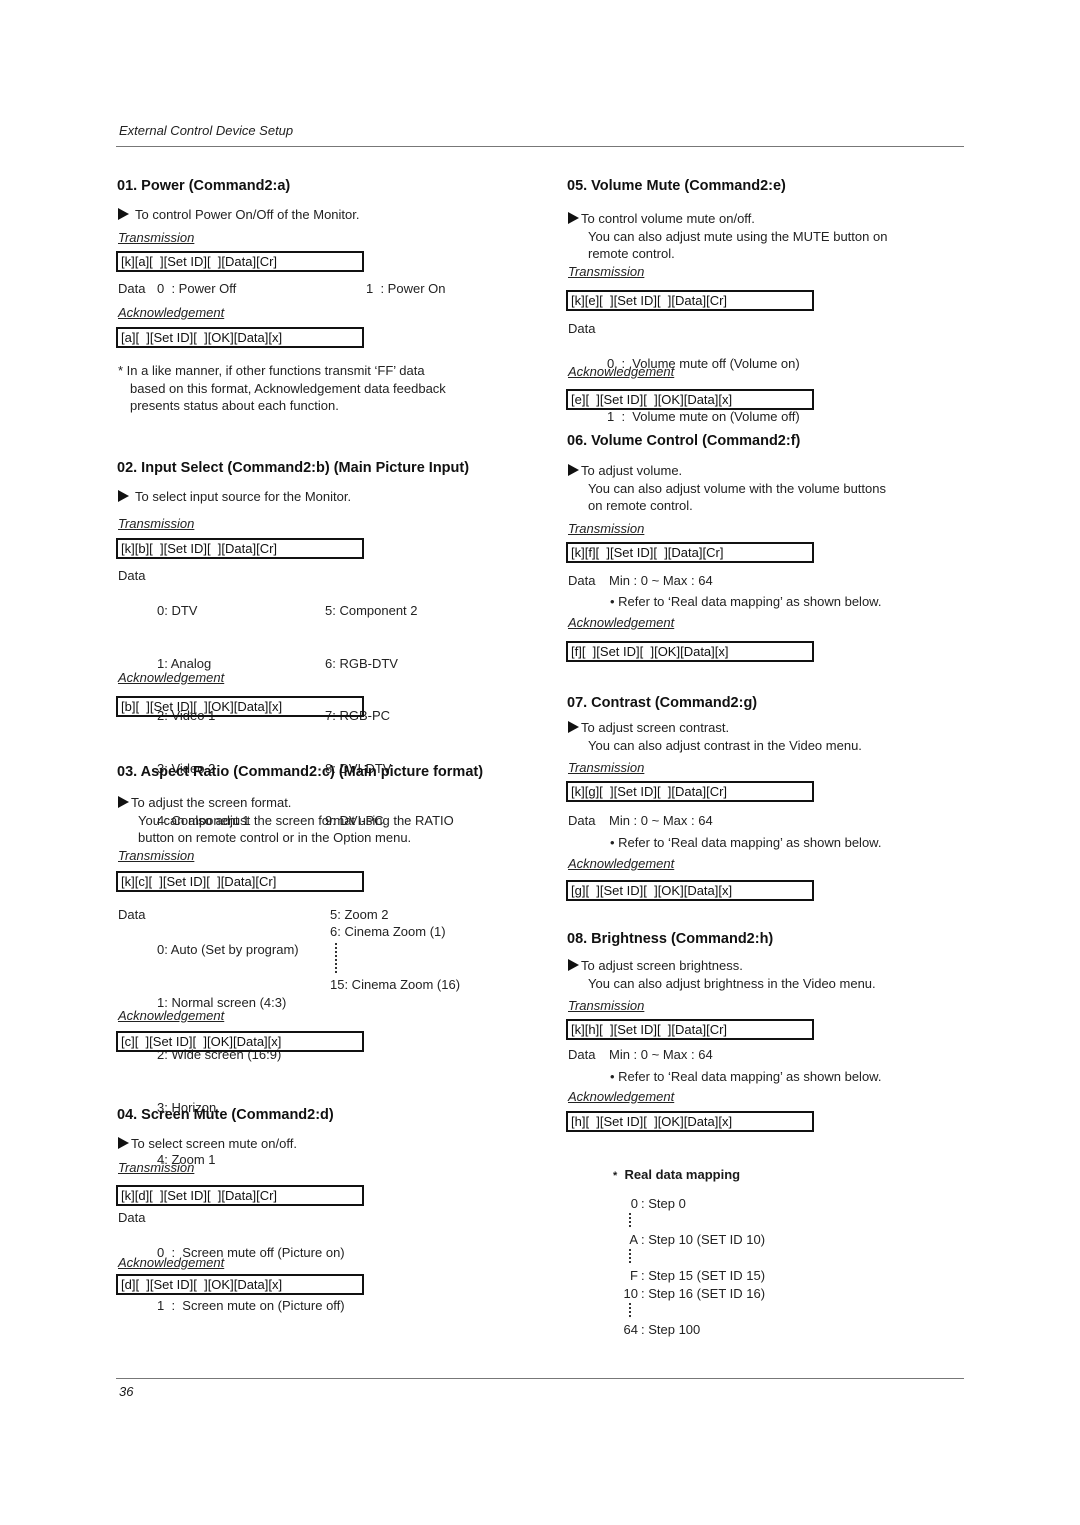 This screenshot has height=1525, width=1080. Describe the element at coordinates (677, 1174) in the screenshot. I see `mapping-title: * Real data mapping` at that location.